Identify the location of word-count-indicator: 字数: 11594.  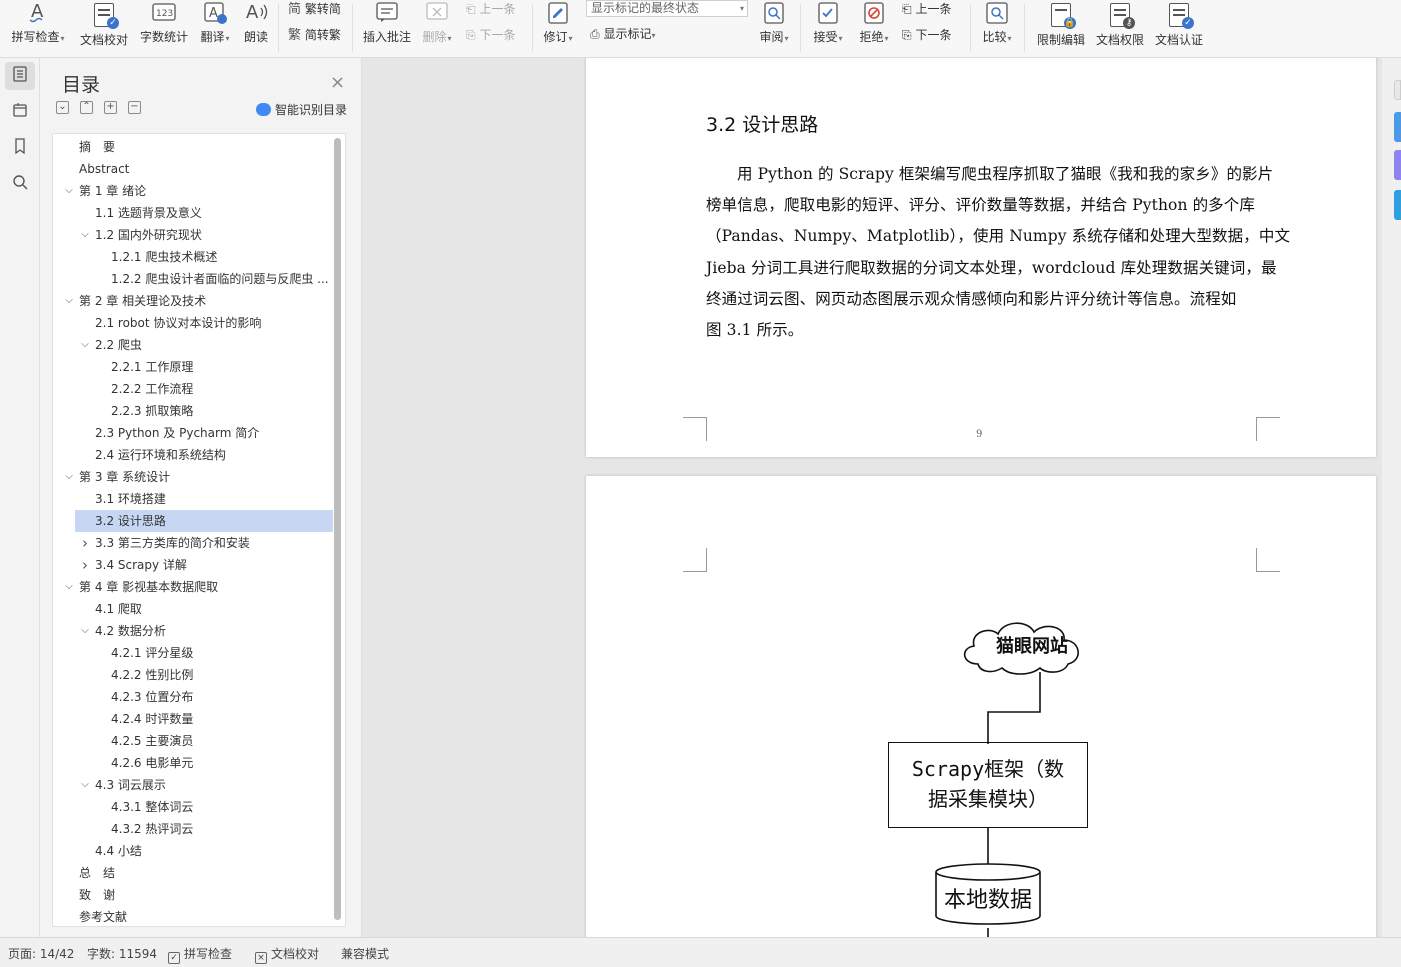
(122, 953).